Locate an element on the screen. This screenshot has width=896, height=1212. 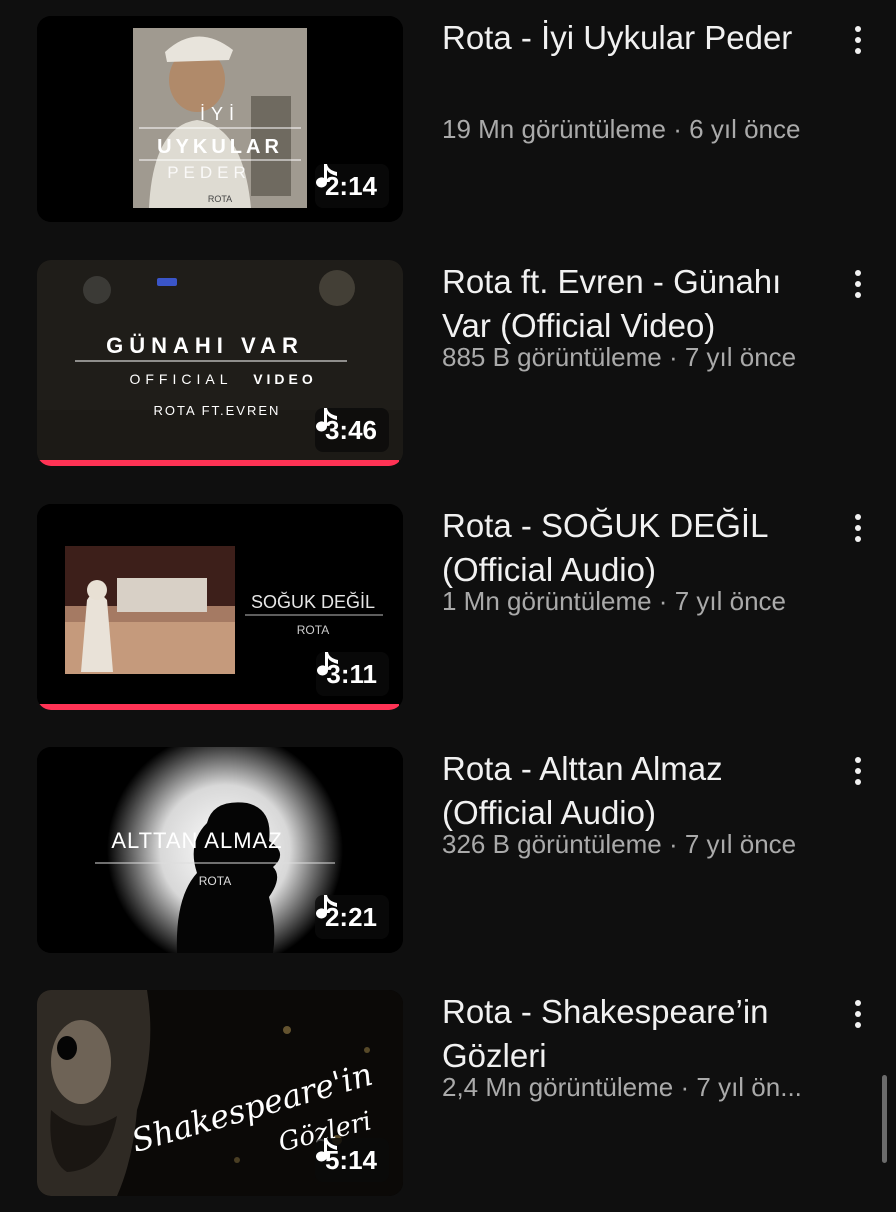
video-title: Rota - SOĞUK DEĞİL (Official Audio) is located at coordinates (637, 548).